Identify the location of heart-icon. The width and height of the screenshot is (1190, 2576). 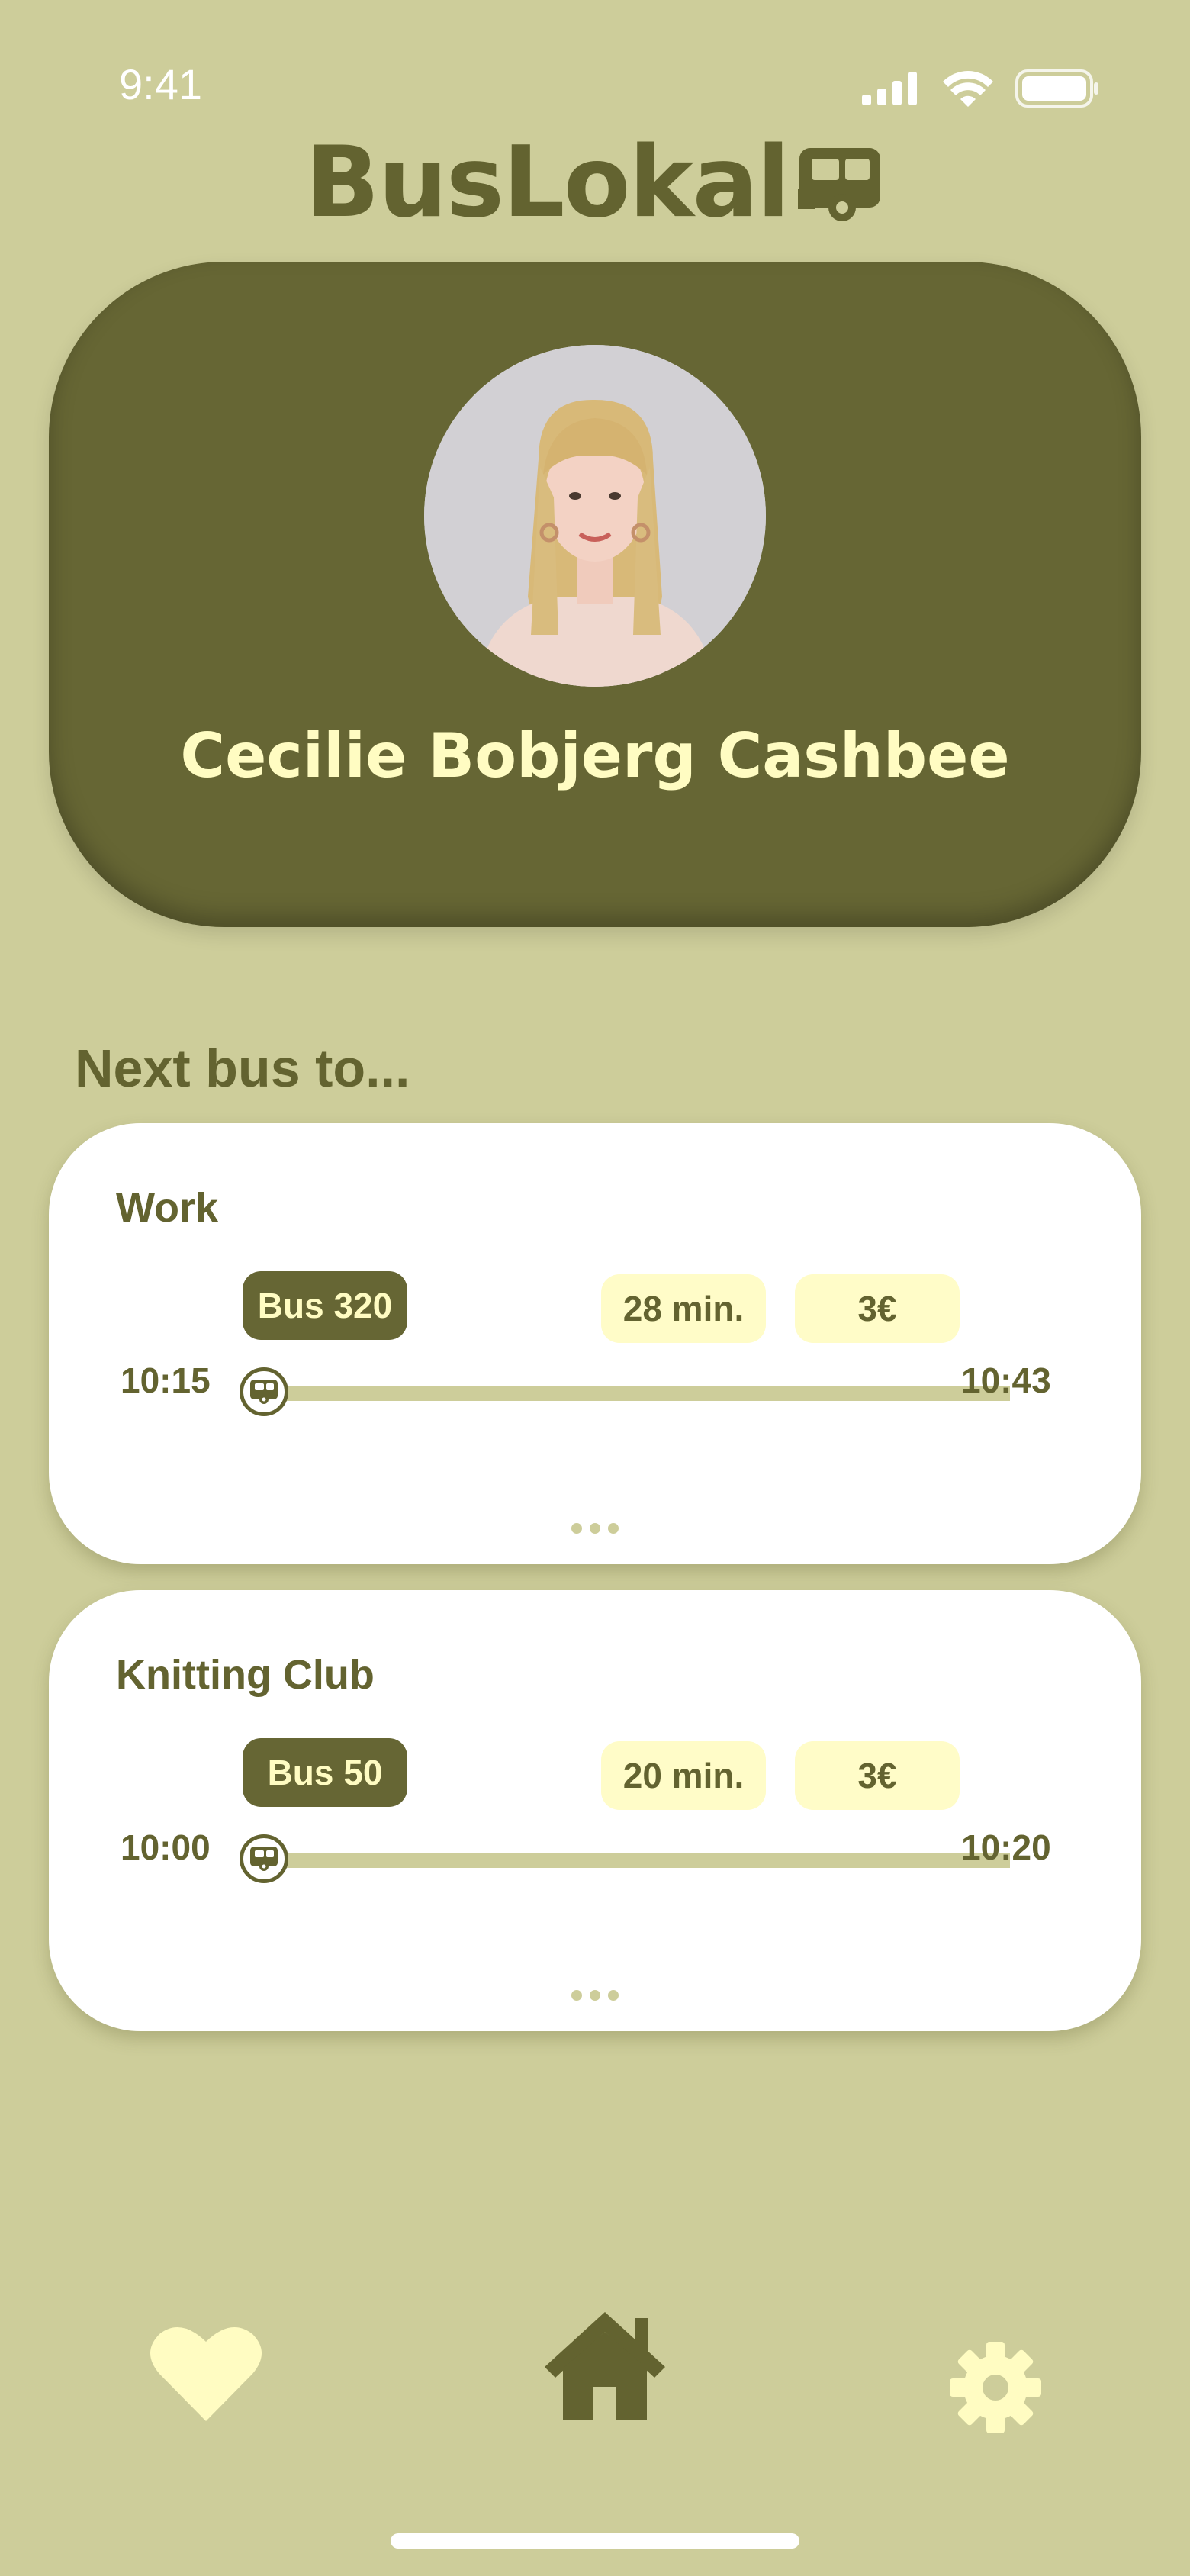
(206, 2373).